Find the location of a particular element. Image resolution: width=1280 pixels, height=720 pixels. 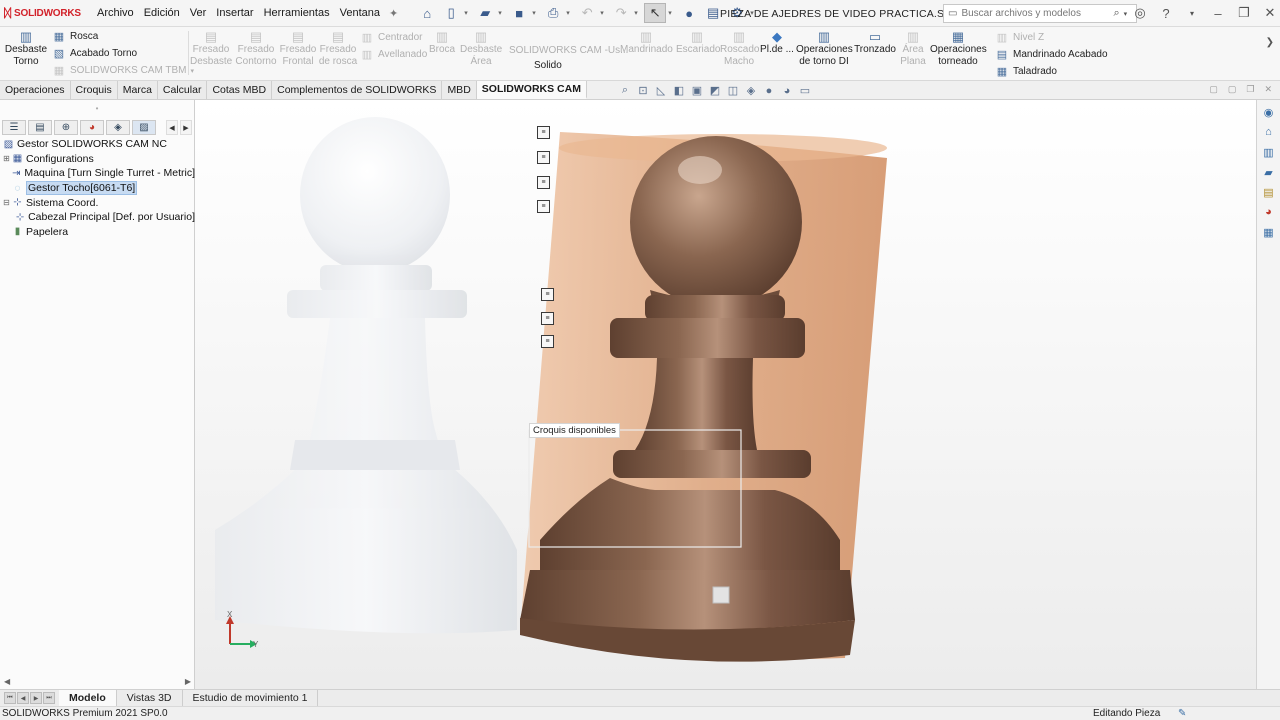

solido-dropdown: Solido is located at coordinates (548, 65).